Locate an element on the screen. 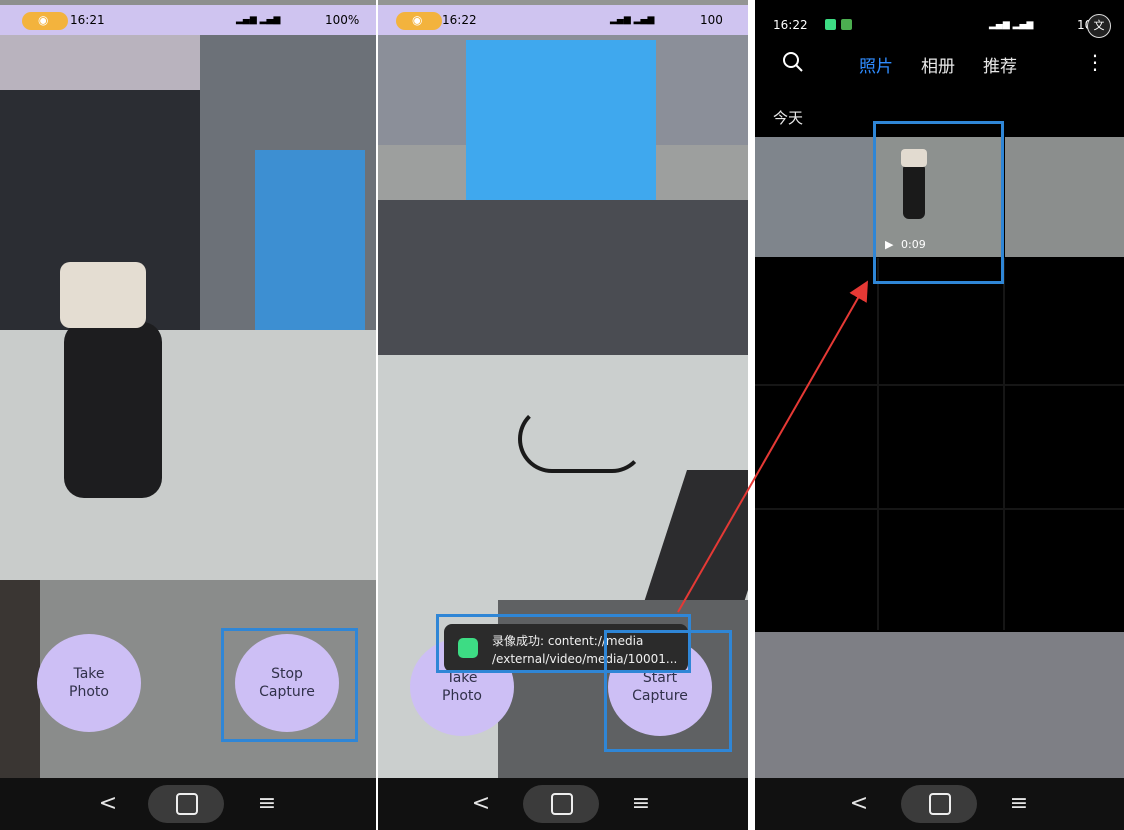  pixelated-corner is located at coordinates (20, 680).